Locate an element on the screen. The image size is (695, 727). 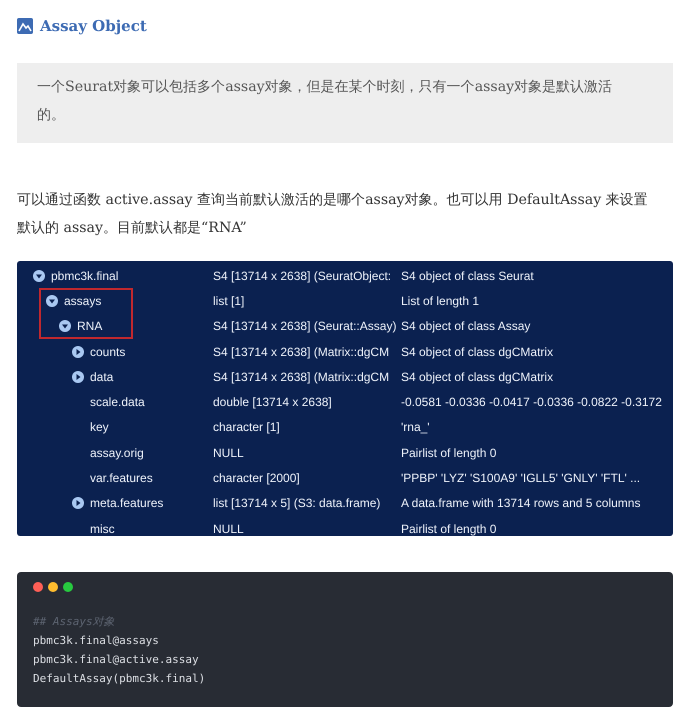
minimize-dot-icon is located at coordinates (53, 587).